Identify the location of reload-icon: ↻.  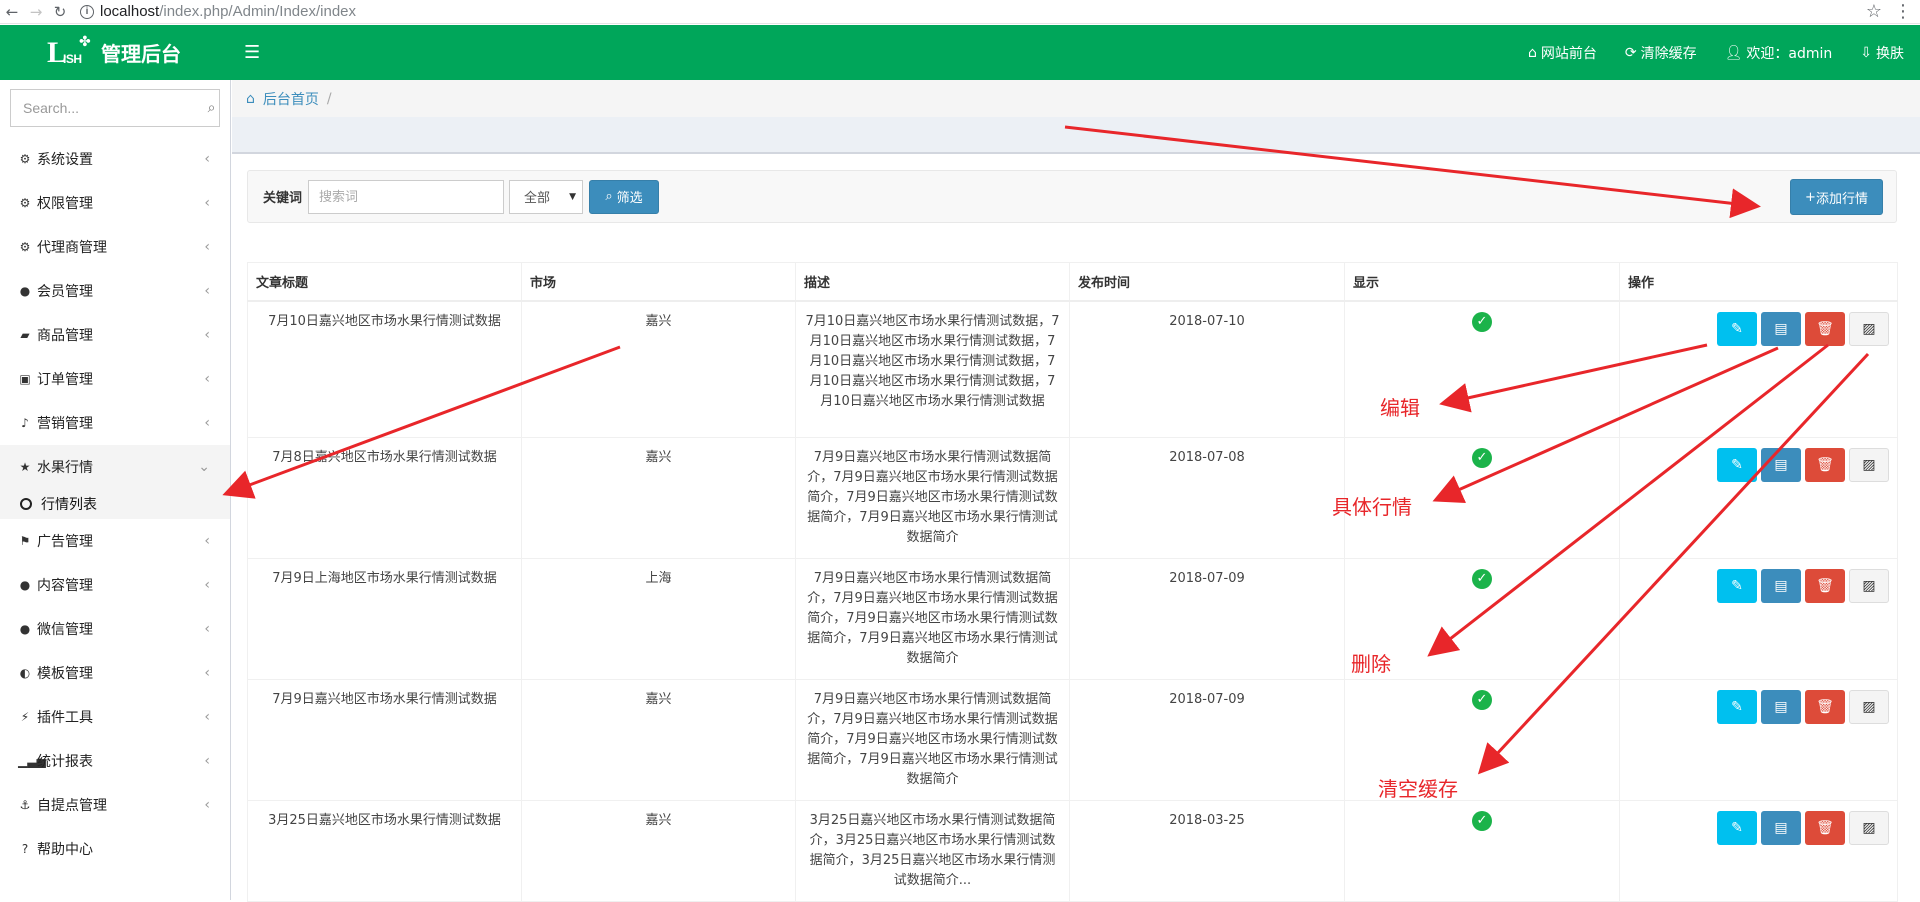
(60, 12).